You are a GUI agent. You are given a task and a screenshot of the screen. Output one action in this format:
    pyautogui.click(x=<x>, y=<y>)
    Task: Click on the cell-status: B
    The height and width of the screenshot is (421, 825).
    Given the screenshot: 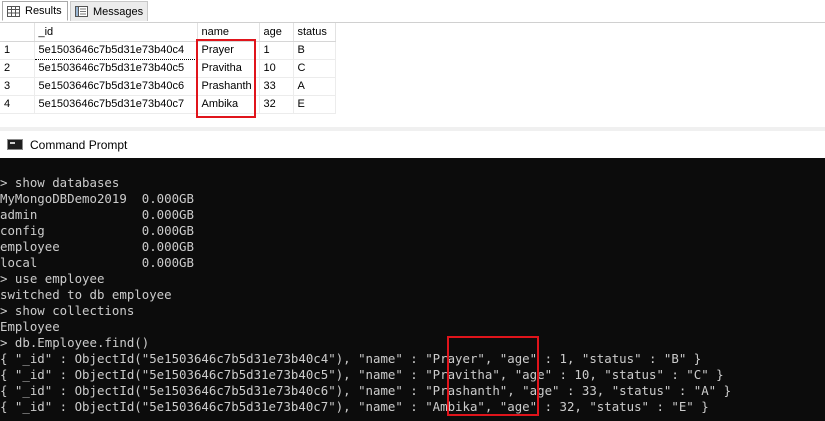 What is the action you would take?
    pyautogui.click(x=314, y=50)
    